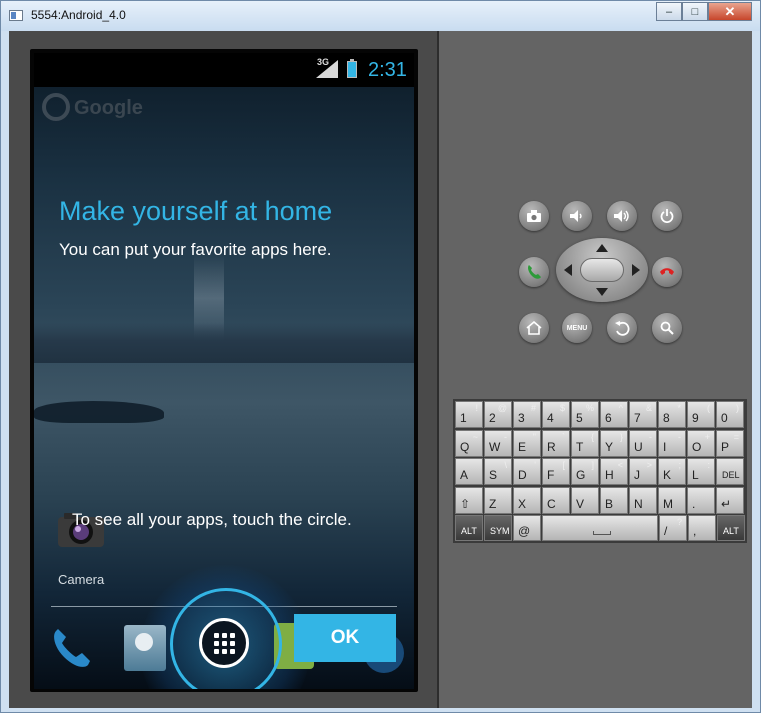  Describe the element at coordinates (730, 414) in the screenshot. I see `key-9: 0)` at that location.